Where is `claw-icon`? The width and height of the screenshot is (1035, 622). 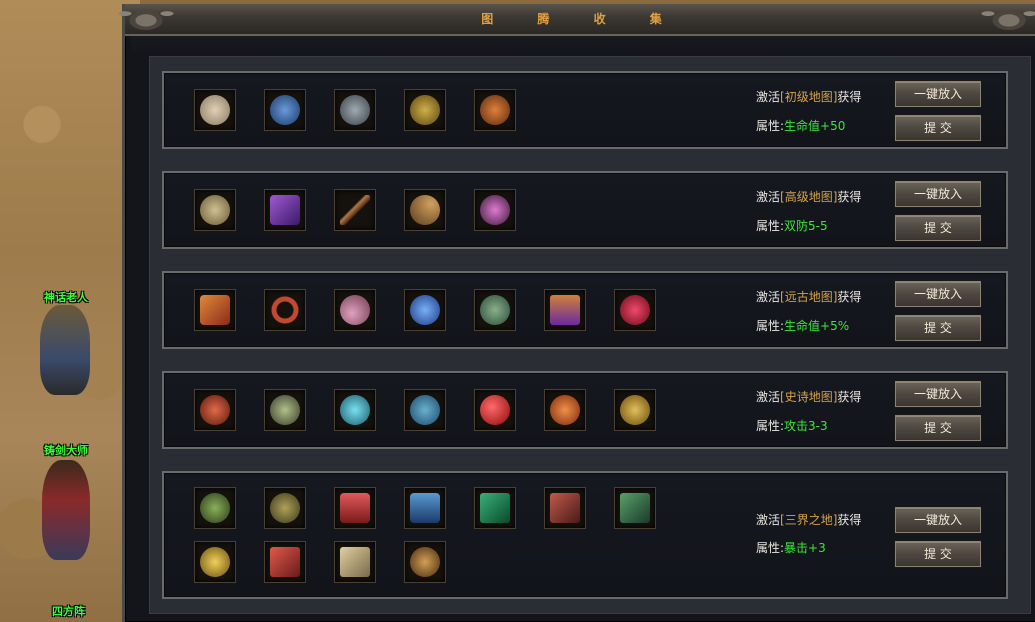 claw-icon is located at coordinates (355, 110).